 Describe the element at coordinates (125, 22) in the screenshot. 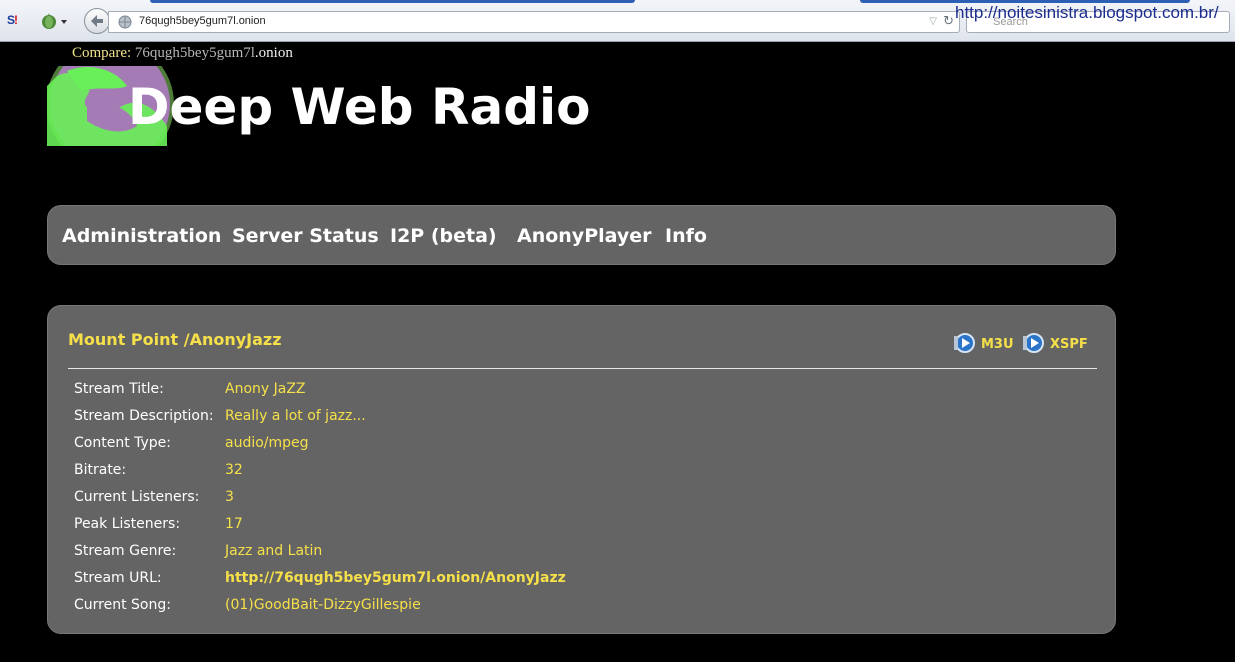

I see `globe-icon` at that location.